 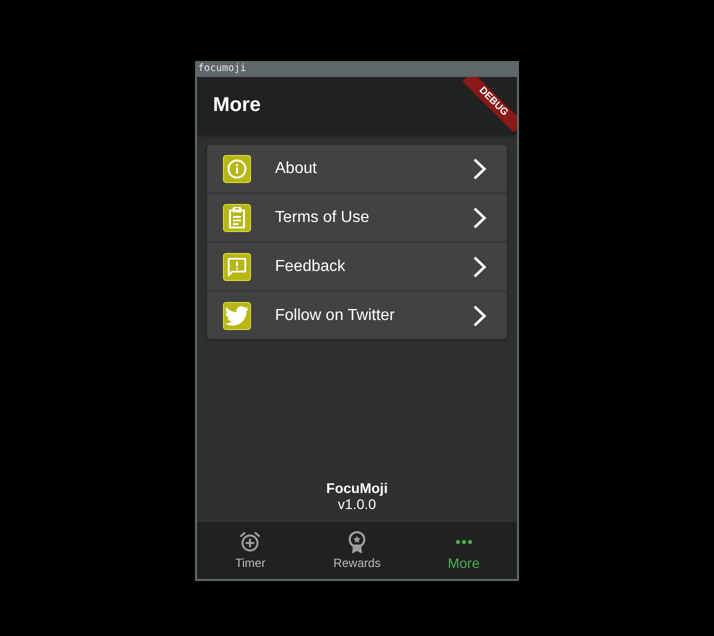 I want to click on alarm-plus-icon, so click(x=250, y=542).